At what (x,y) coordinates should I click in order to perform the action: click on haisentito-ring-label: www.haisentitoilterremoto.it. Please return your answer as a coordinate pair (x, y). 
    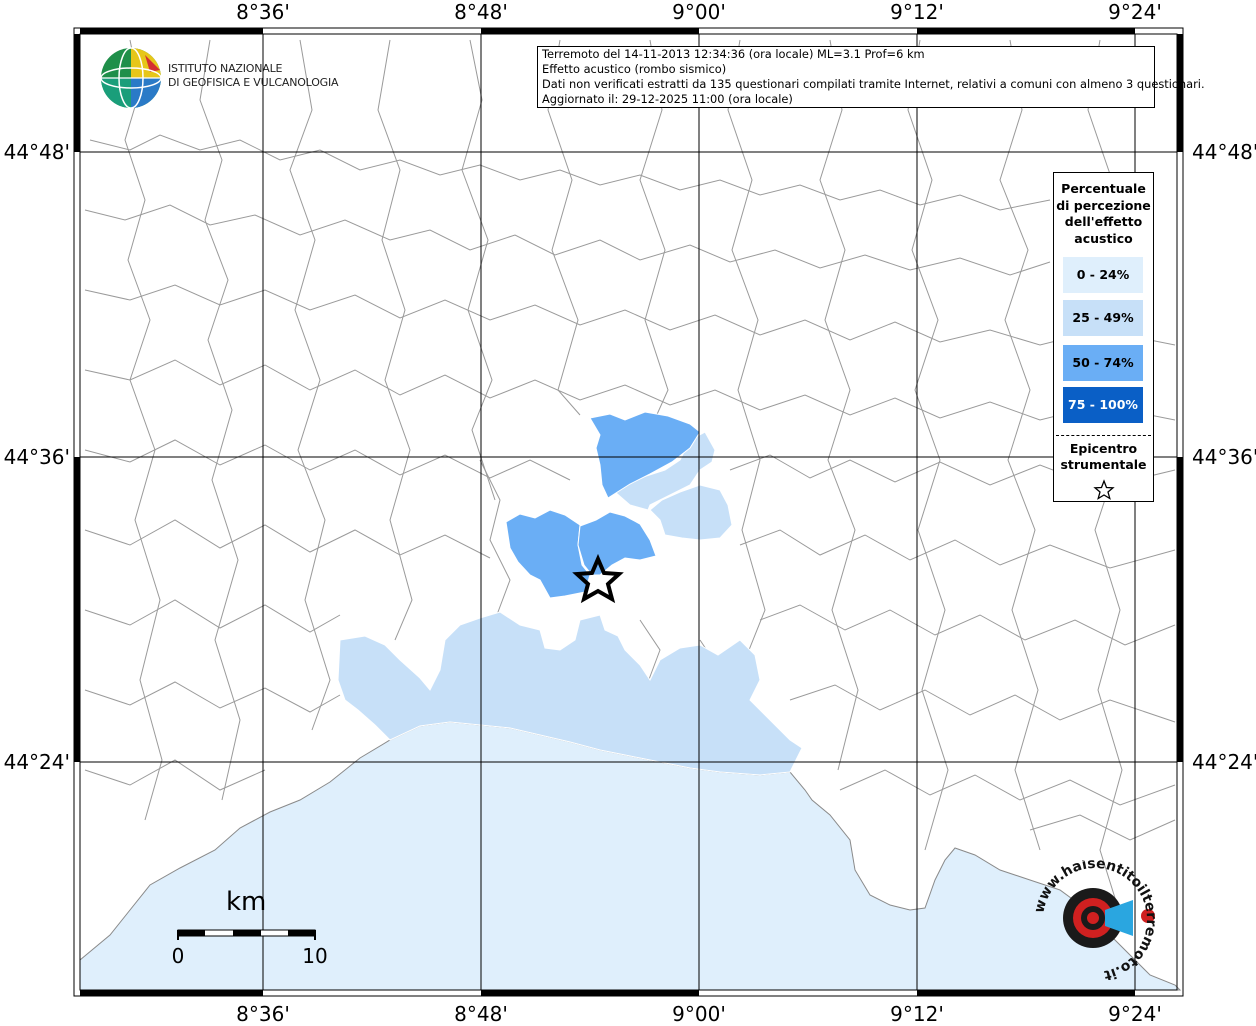
    Looking at the image, I should click on (1095, 920).